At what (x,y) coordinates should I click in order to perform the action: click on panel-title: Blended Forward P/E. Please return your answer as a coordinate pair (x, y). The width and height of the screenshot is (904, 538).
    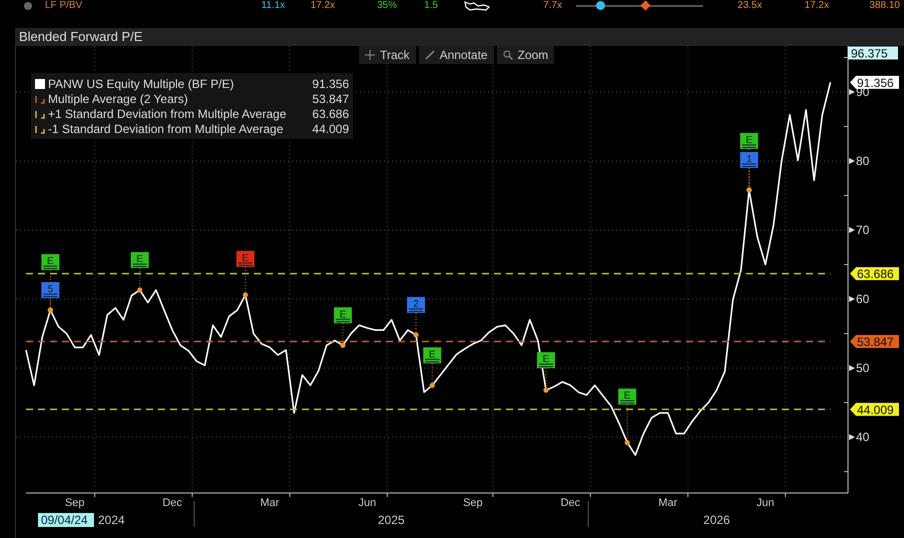
    Looking at the image, I should click on (459, 37).